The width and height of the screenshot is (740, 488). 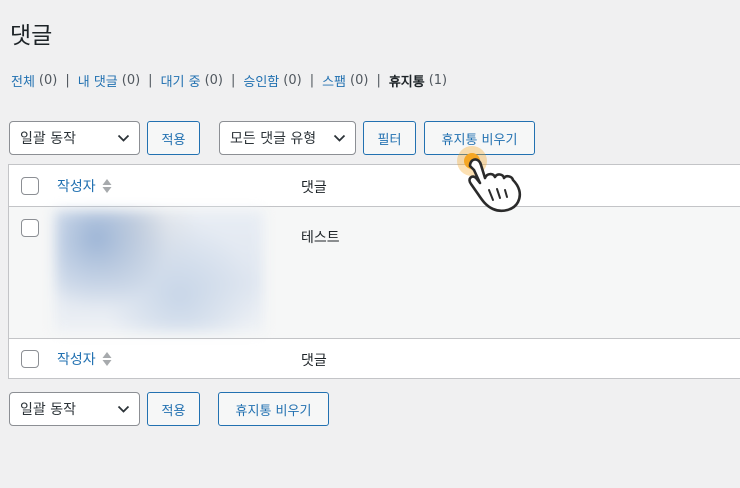 I want to click on filter-pending-link: 대기 중, so click(x=181, y=80).